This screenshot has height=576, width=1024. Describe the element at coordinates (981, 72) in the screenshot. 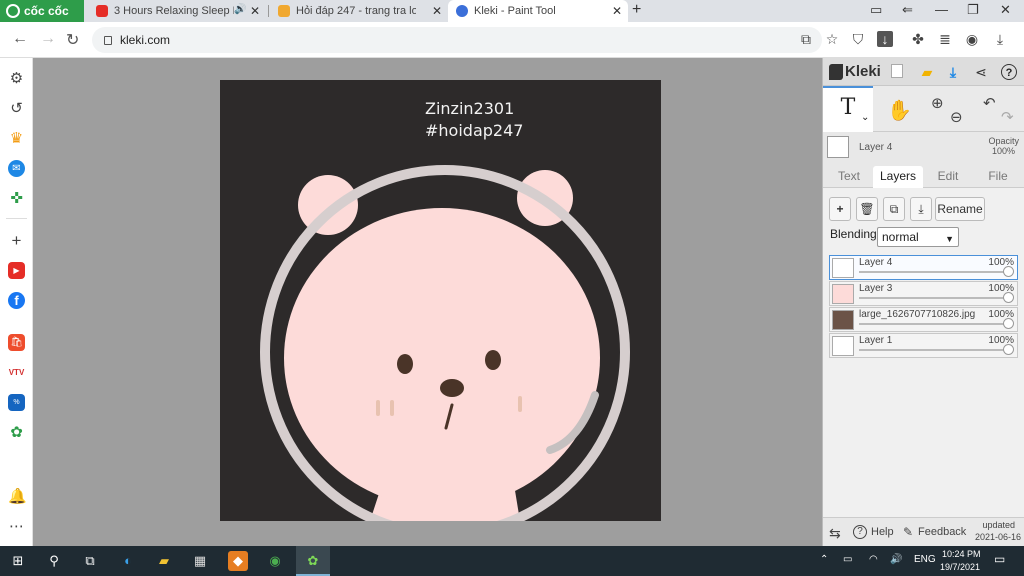

I see `share-icon: ⋖` at that location.